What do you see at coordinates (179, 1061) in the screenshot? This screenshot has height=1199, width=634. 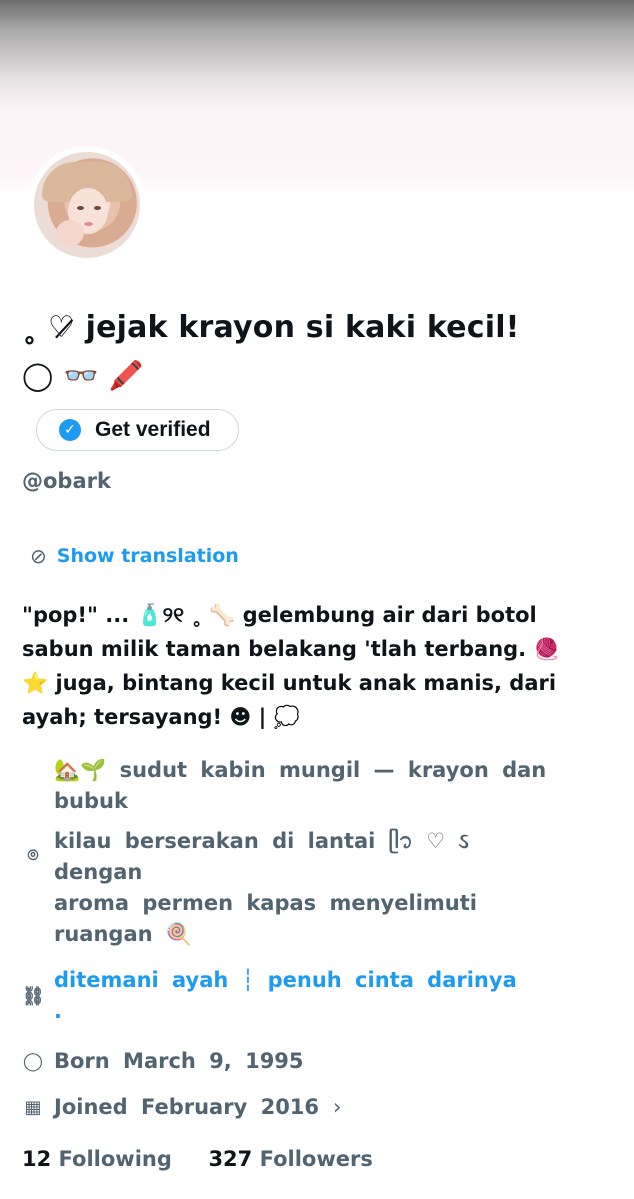 I see `birthday-text: Born March 9, 1995` at bounding box center [179, 1061].